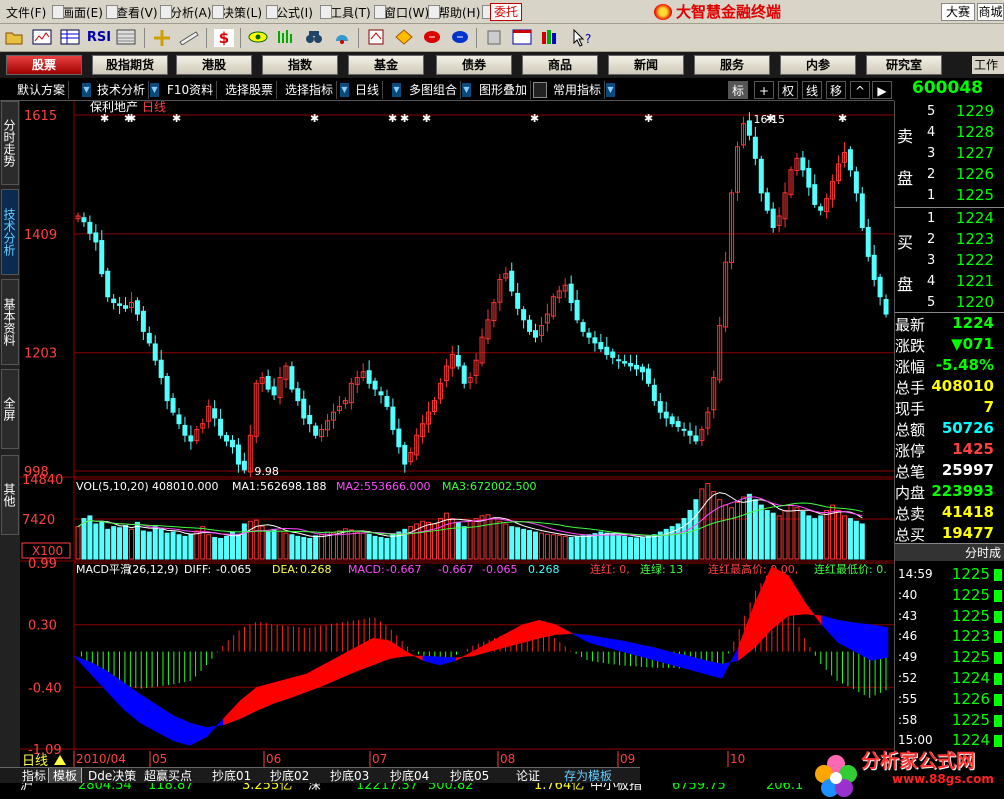 The height and width of the screenshot is (799, 1004). Describe the element at coordinates (82, 12) in the screenshot. I see `menu-item: 画面(E)` at that location.